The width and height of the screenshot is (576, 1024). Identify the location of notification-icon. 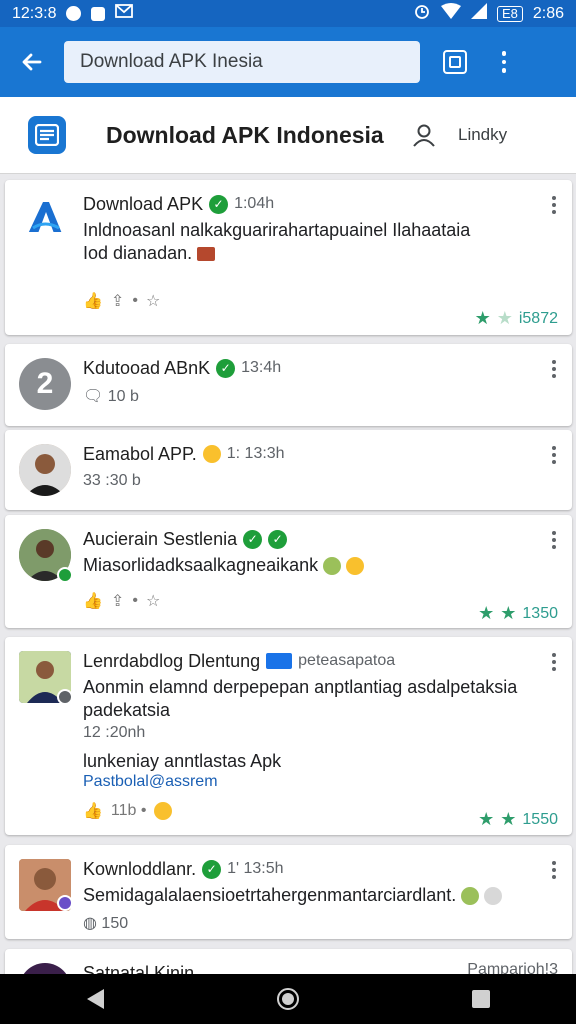
(74, 13).